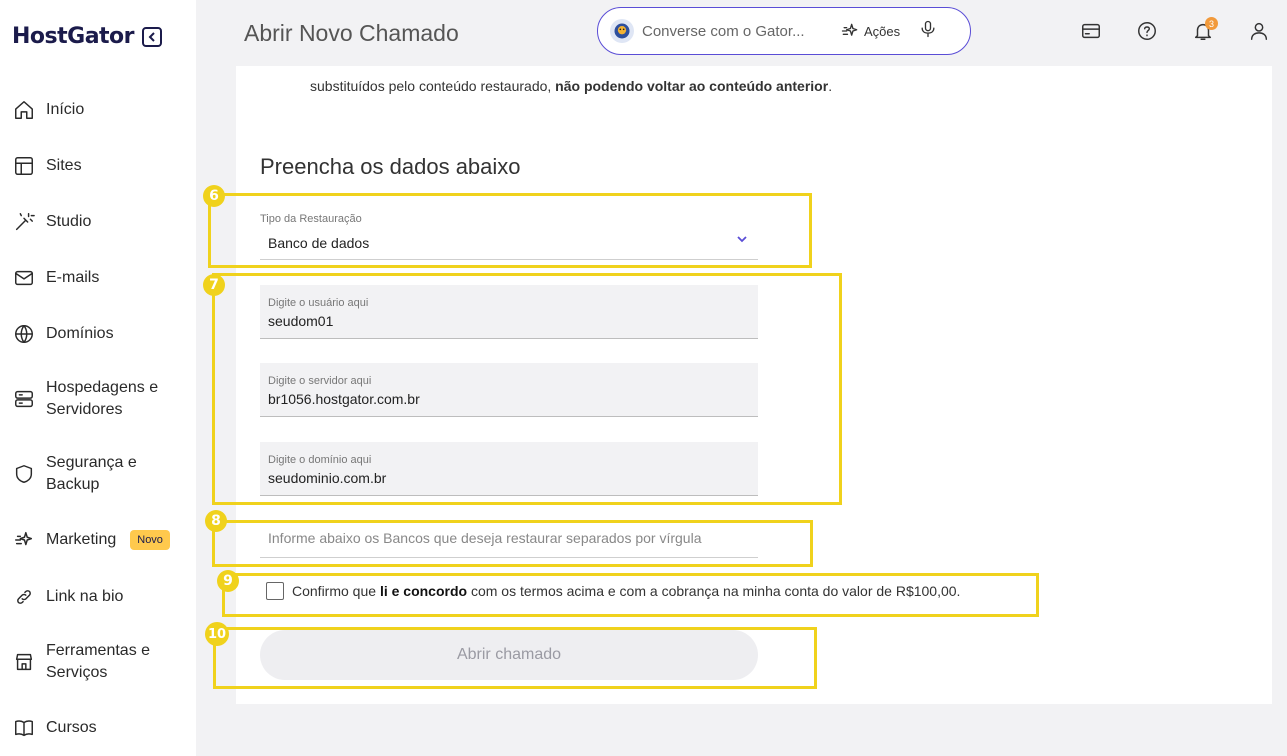  I want to click on microphone-icon, so click(928, 28).